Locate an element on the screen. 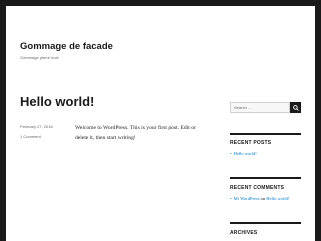 This screenshot has width=321, height=241. comment-post-link: Hello world! is located at coordinates (277, 198).